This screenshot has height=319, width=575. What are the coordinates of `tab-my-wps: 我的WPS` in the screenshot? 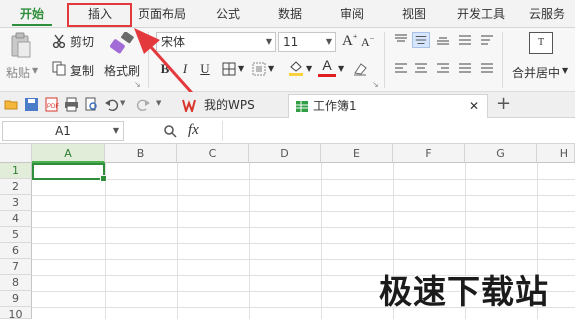 It's located at (232, 106).